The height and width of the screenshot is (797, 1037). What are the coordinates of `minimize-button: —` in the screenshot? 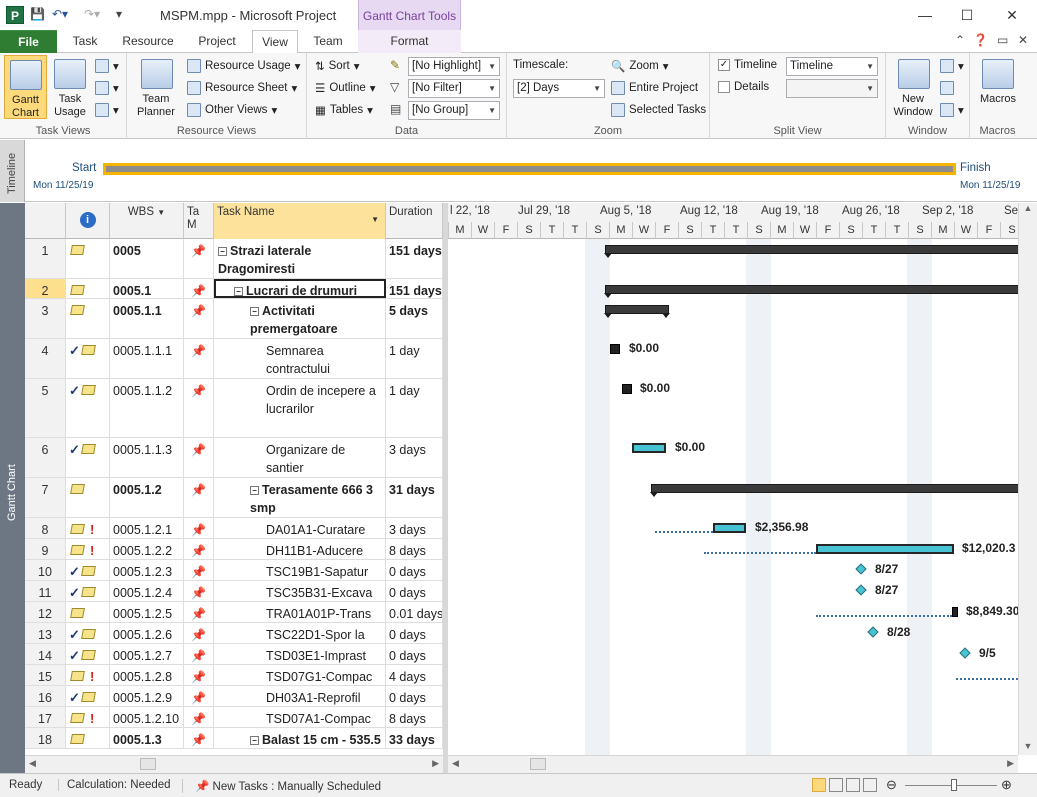 It's located at (925, 15).